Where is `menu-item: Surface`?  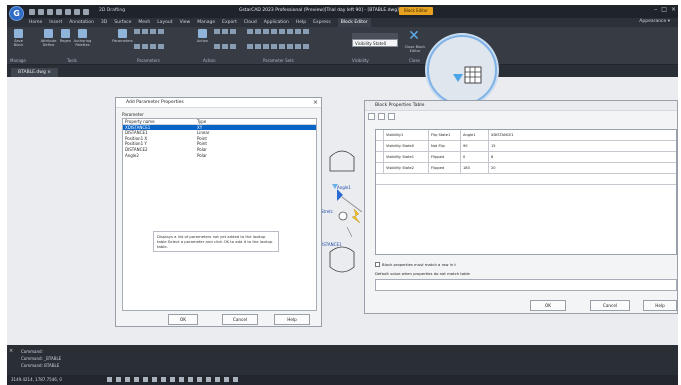
menu-item: Surface is located at coordinates (122, 22).